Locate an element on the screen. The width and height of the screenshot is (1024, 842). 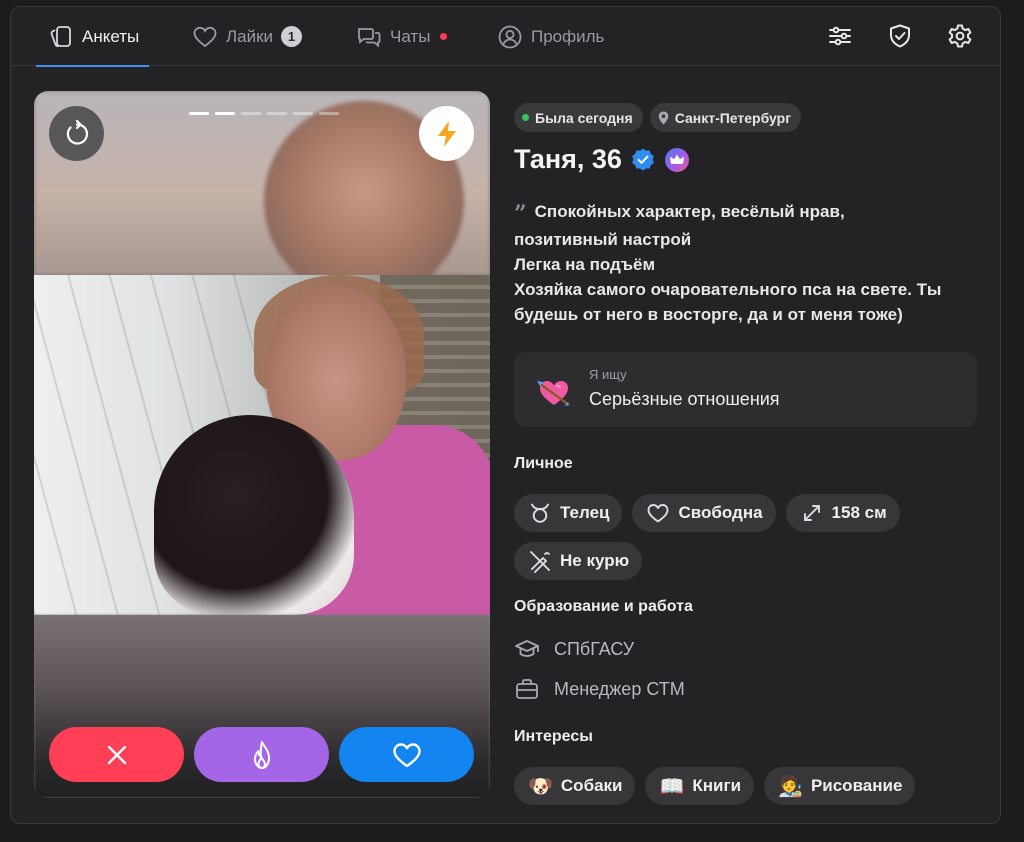
heart-outline-icon is located at coordinates (658, 513).